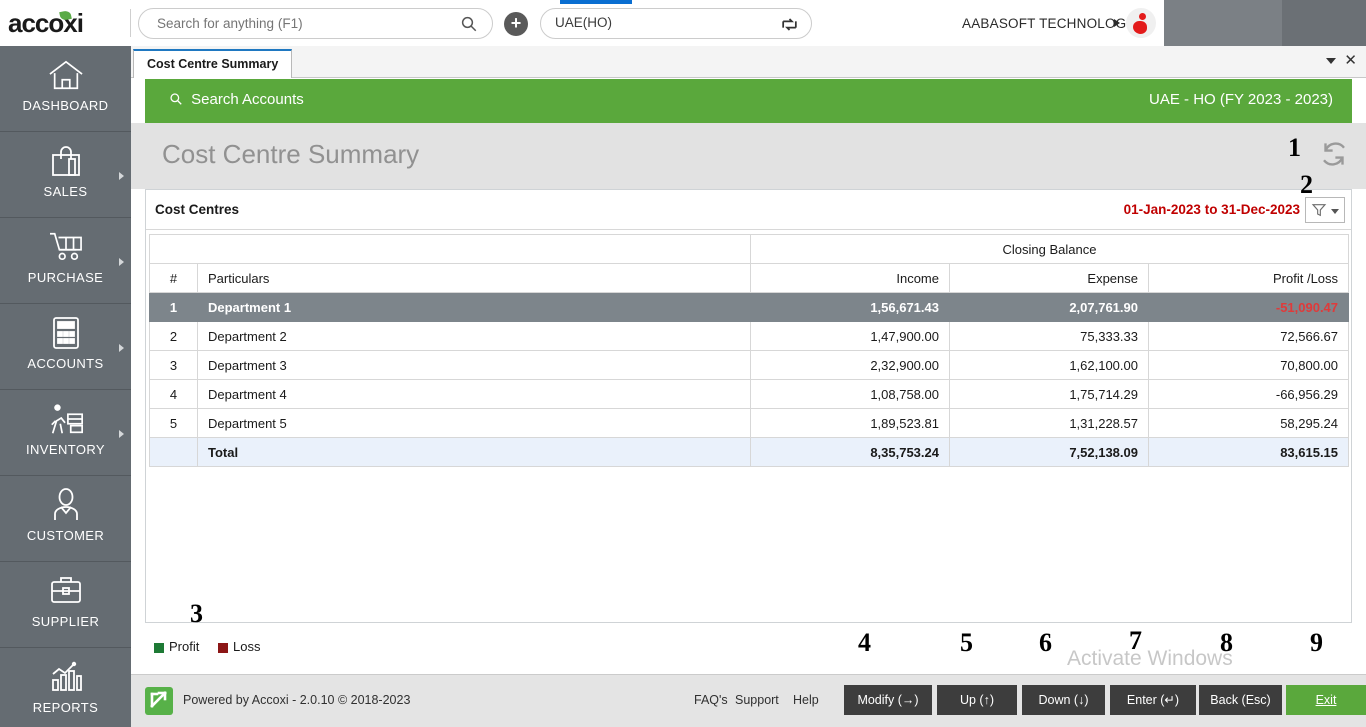 Image resolution: width=1366 pixels, height=727 pixels. What do you see at coordinates (676, 23) in the screenshot?
I see `branch-selector: UAE(HO)` at bounding box center [676, 23].